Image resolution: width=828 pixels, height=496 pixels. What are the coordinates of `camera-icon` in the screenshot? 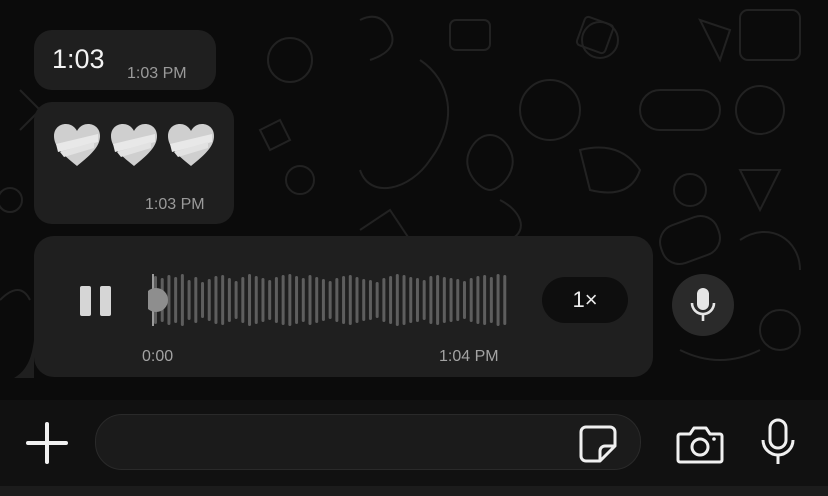 It's located at (700, 444).